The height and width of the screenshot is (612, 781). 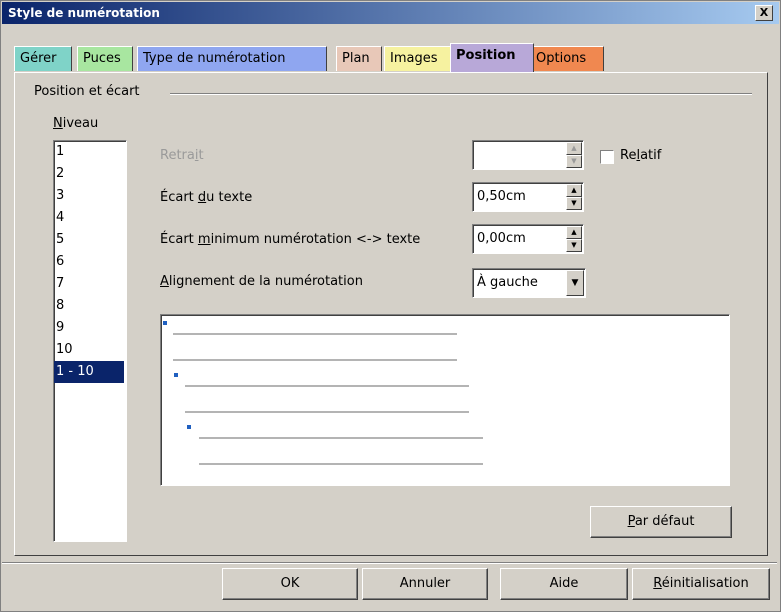 What do you see at coordinates (492, 57) in the screenshot?
I see `tab-position: Position` at bounding box center [492, 57].